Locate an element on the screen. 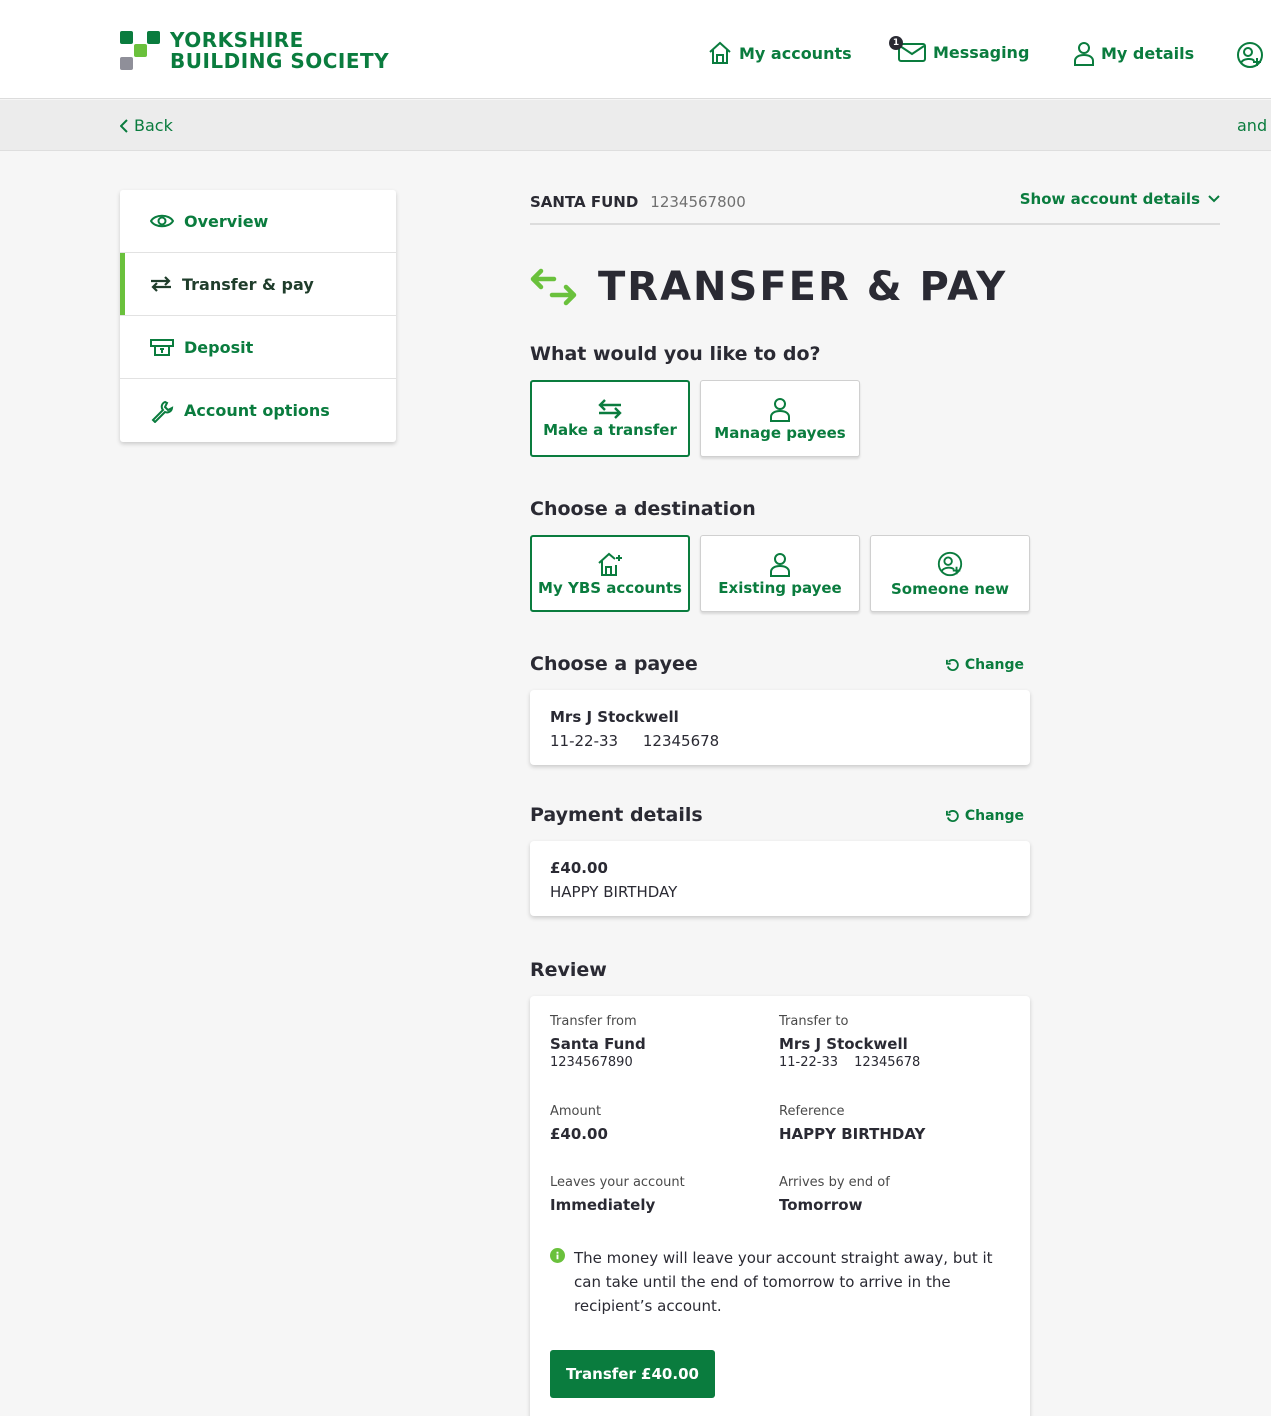 The height and width of the screenshot is (1416, 1271). my-ybs-accounts-label: My YBS accounts is located at coordinates (610, 587).